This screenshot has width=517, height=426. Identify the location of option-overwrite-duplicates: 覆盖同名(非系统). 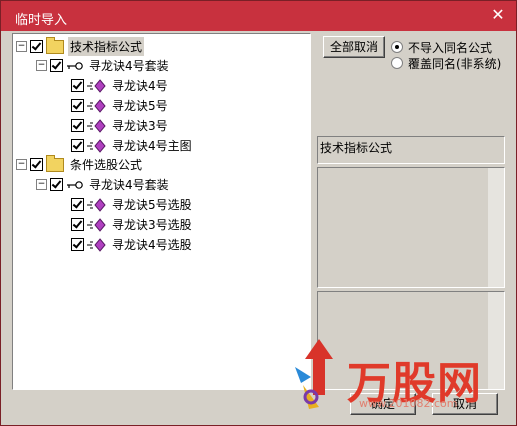
(446, 63).